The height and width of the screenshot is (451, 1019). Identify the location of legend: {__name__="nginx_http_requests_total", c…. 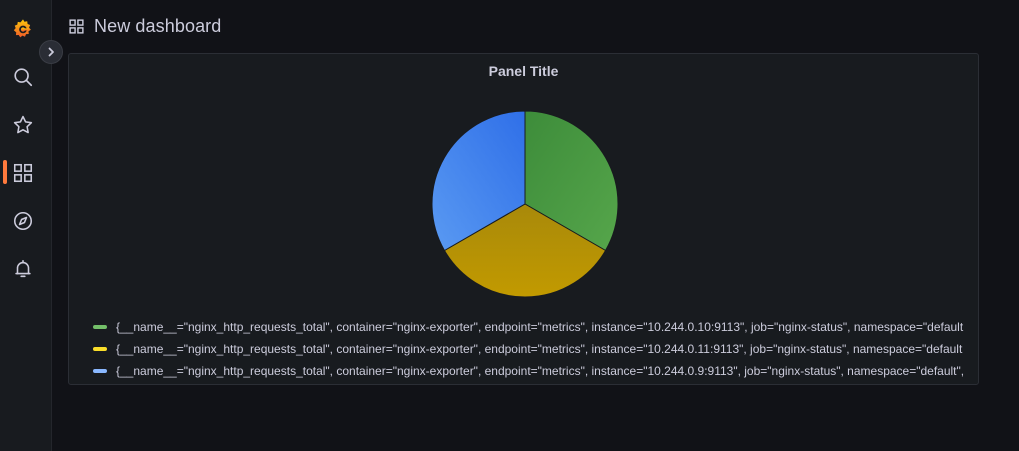
(535, 349).